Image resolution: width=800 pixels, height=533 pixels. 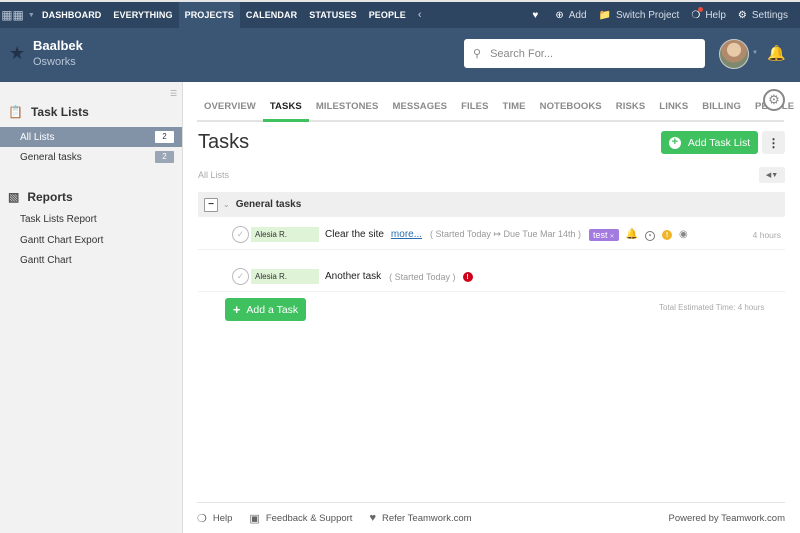 What do you see at coordinates (769, 15) in the screenshot?
I see `settings-label: Settings` at bounding box center [769, 15].